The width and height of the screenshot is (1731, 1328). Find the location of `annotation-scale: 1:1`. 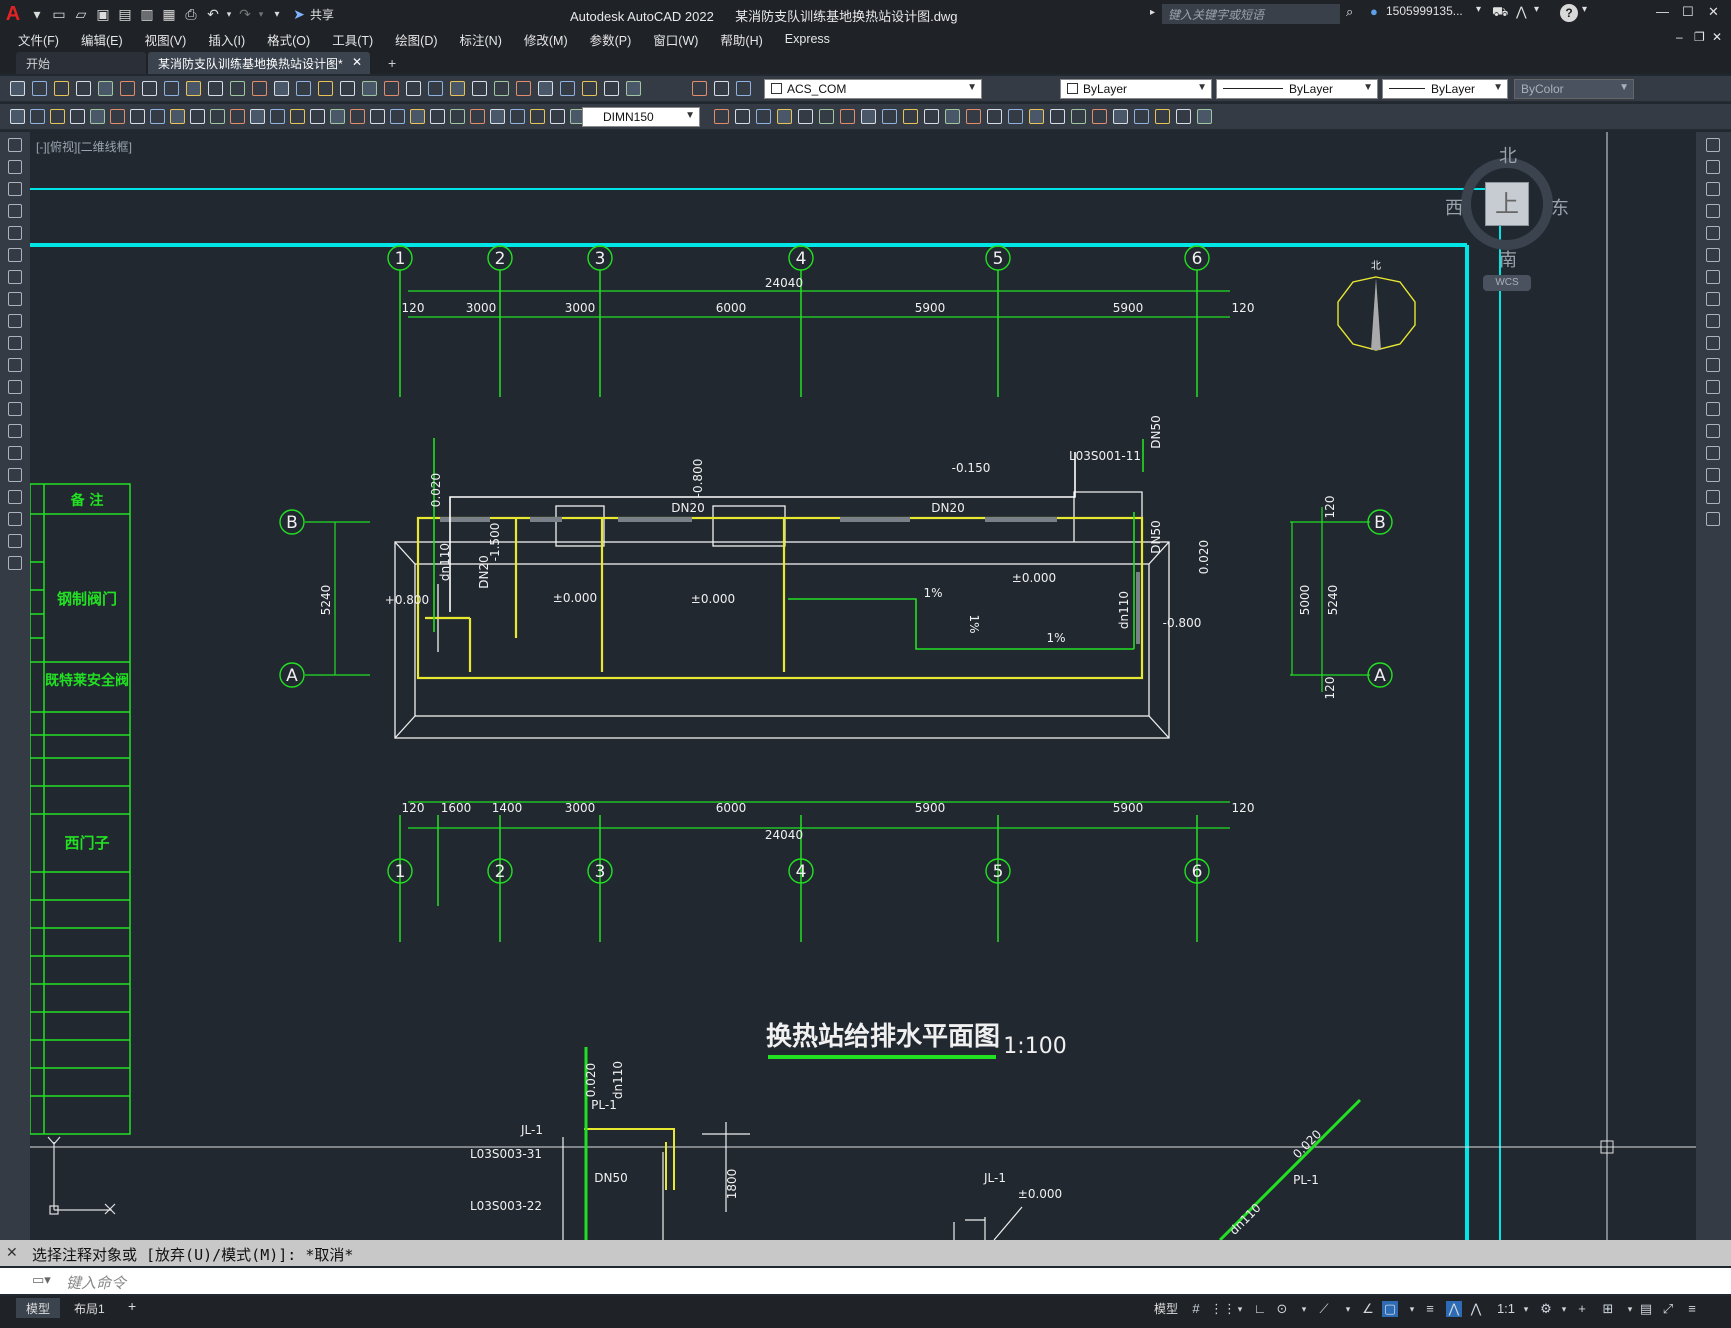

annotation-scale: 1:1 is located at coordinates (1506, 1309).